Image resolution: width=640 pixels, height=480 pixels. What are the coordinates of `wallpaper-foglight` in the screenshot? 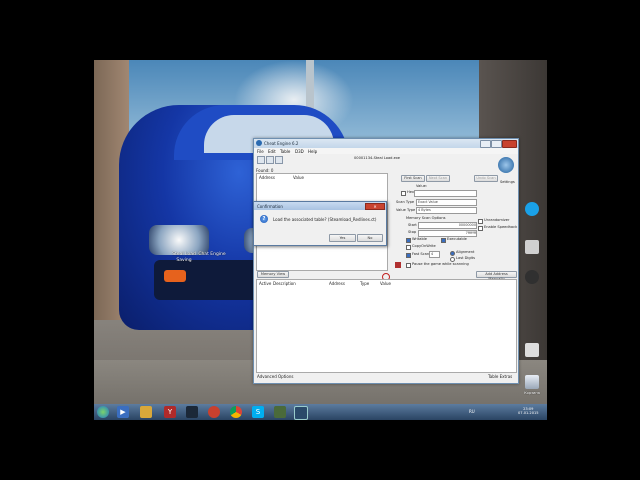 It's located at (175, 276).